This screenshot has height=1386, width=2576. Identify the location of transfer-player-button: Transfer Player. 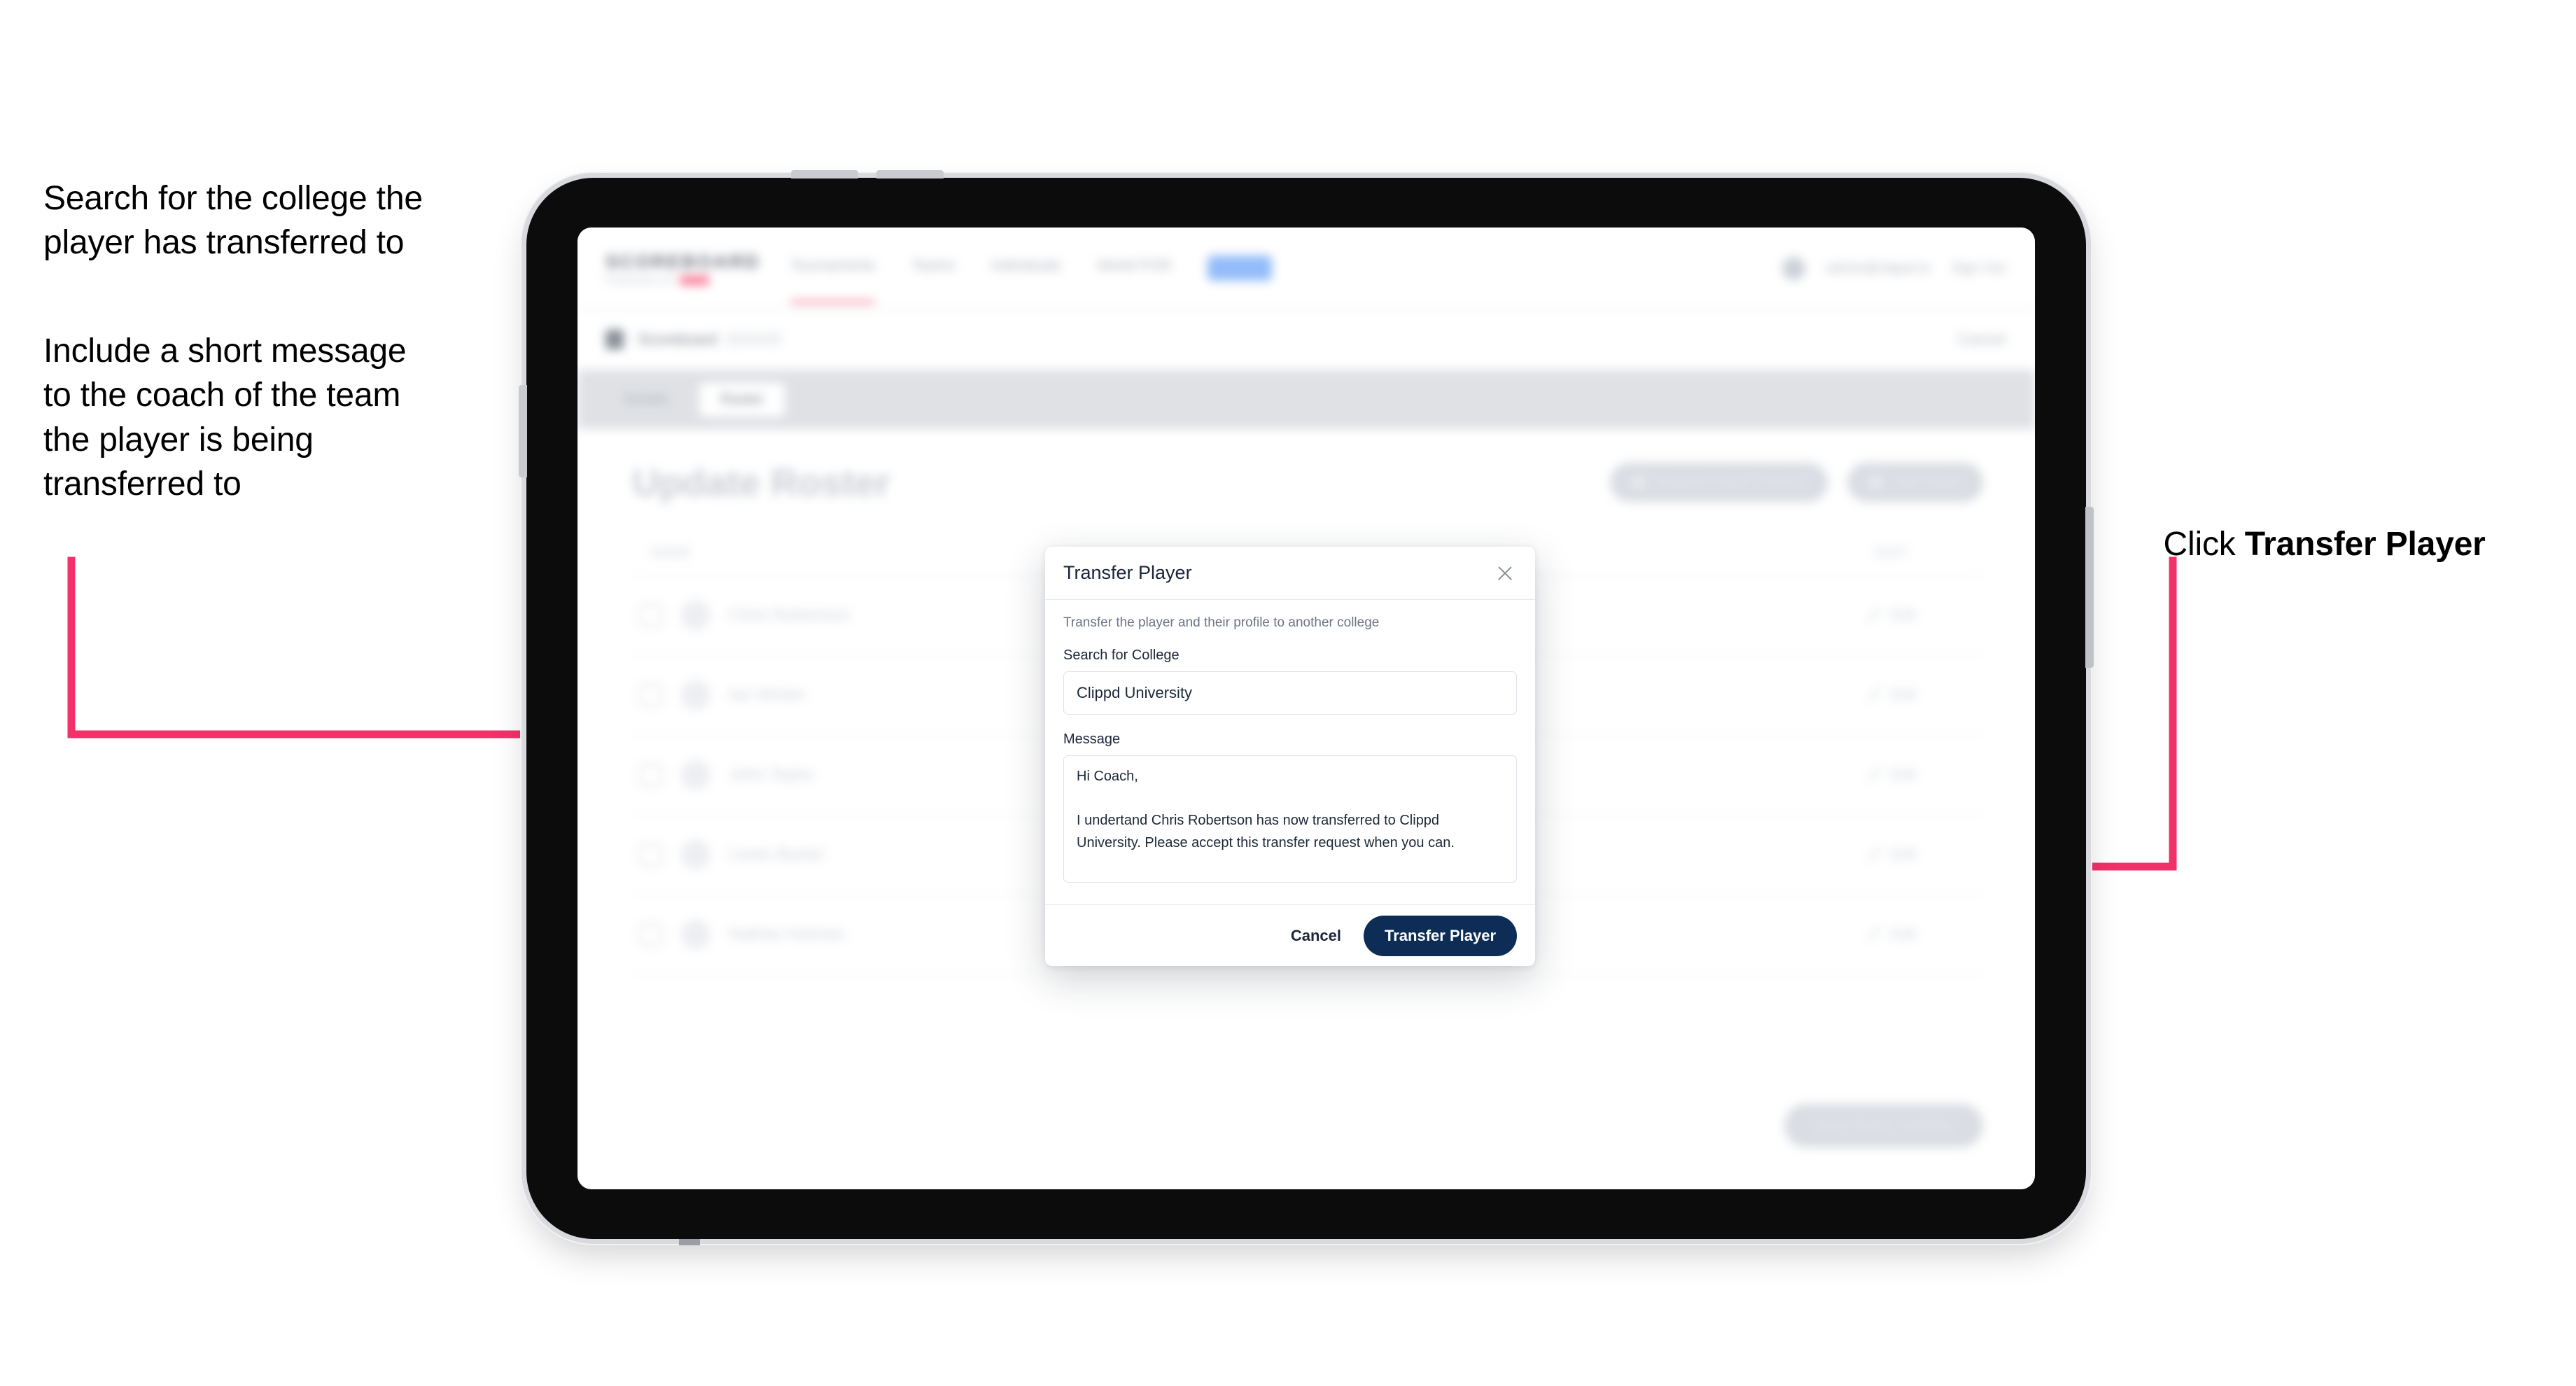
(1440, 935).